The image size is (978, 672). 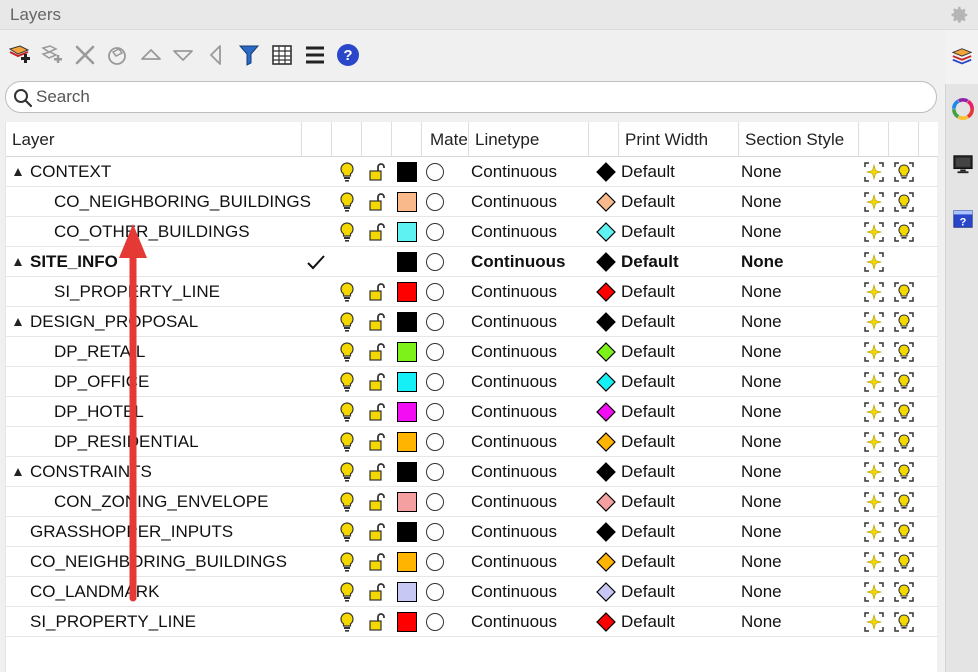 What do you see at coordinates (91, 472) in the screenshot?
I see `layer-name: CONSTRAINTS` at bounding box center [91, 472].